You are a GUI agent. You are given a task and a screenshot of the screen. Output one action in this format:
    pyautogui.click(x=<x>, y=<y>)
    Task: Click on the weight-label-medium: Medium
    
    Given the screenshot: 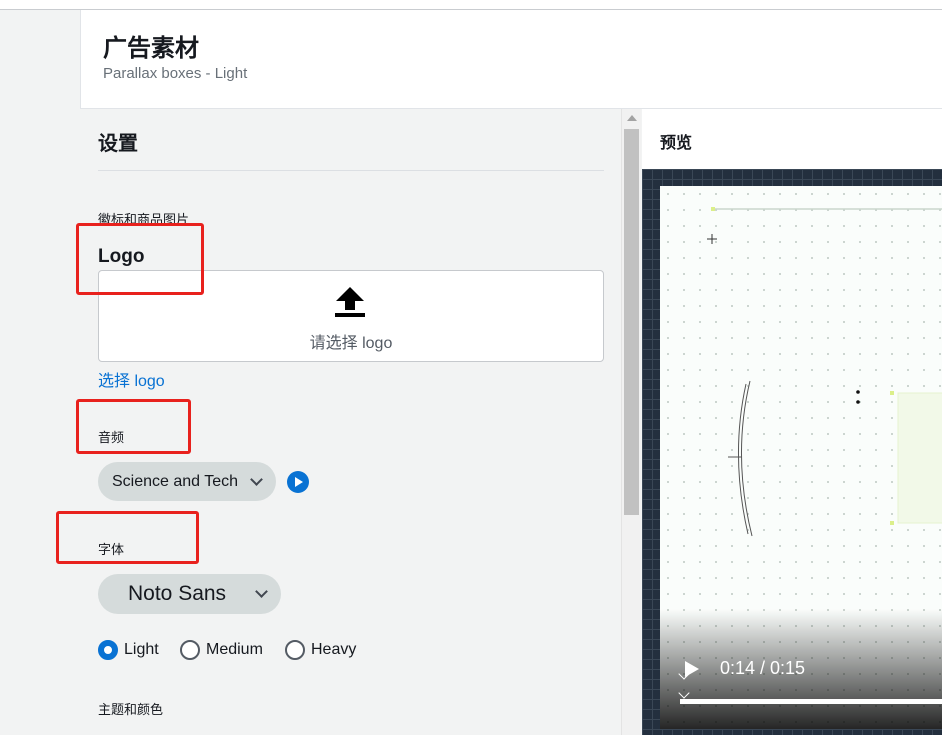 What is the action you would take?
    pyautogui.click(x=234, y=649)
    